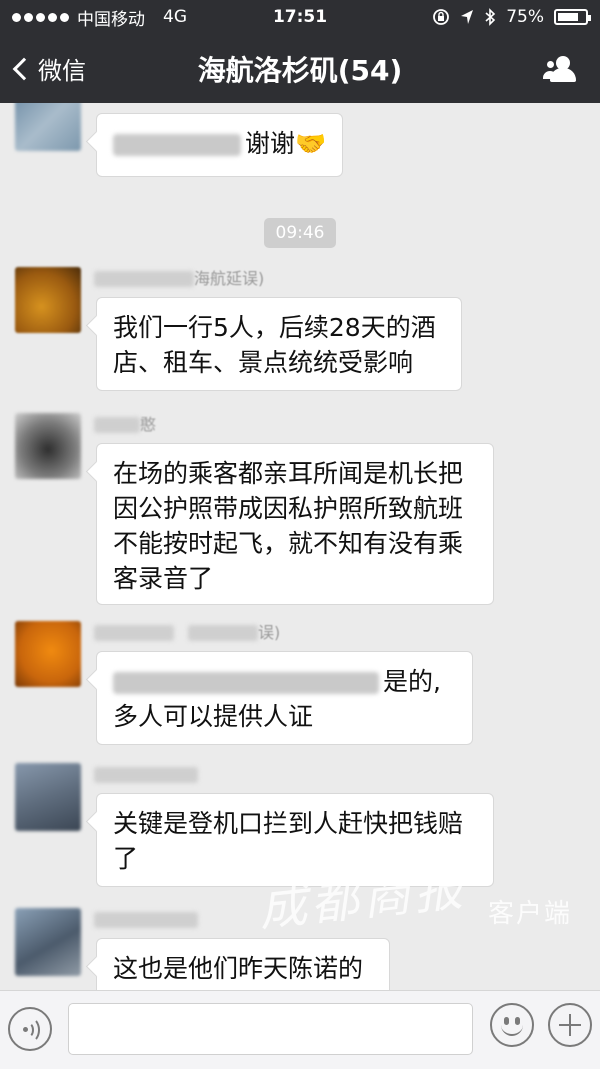 The width and height of the screenshot is (600, 1069). I want to click on message-text: 谢谢🤝, so click(286, 143).